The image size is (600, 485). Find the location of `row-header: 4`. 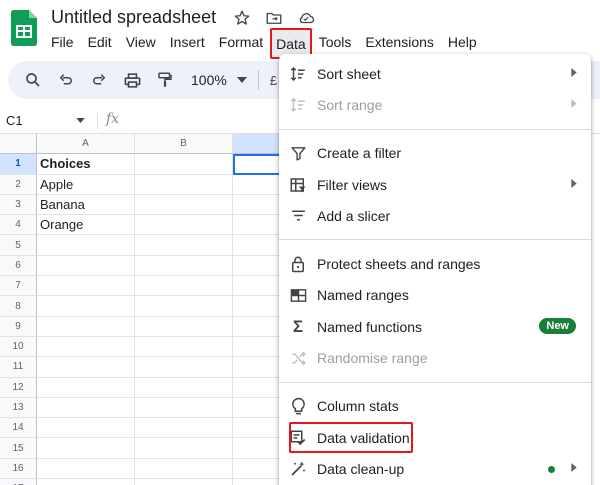

row-header: 4 is located at coordinates (18, 225).